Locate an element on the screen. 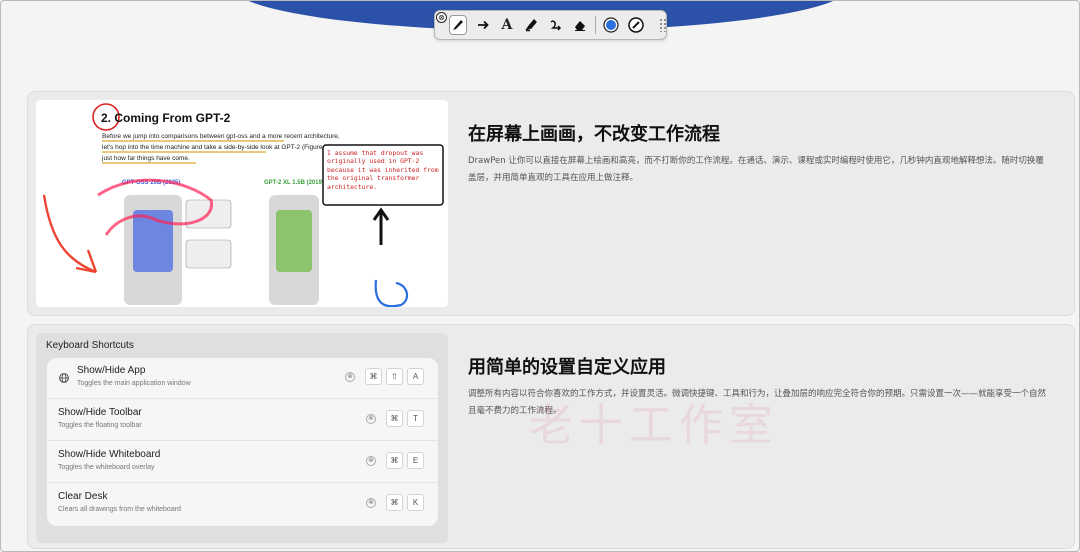 This screenshot has width=1080, height=552. key-cap: A is located at coordinates (415, 376).